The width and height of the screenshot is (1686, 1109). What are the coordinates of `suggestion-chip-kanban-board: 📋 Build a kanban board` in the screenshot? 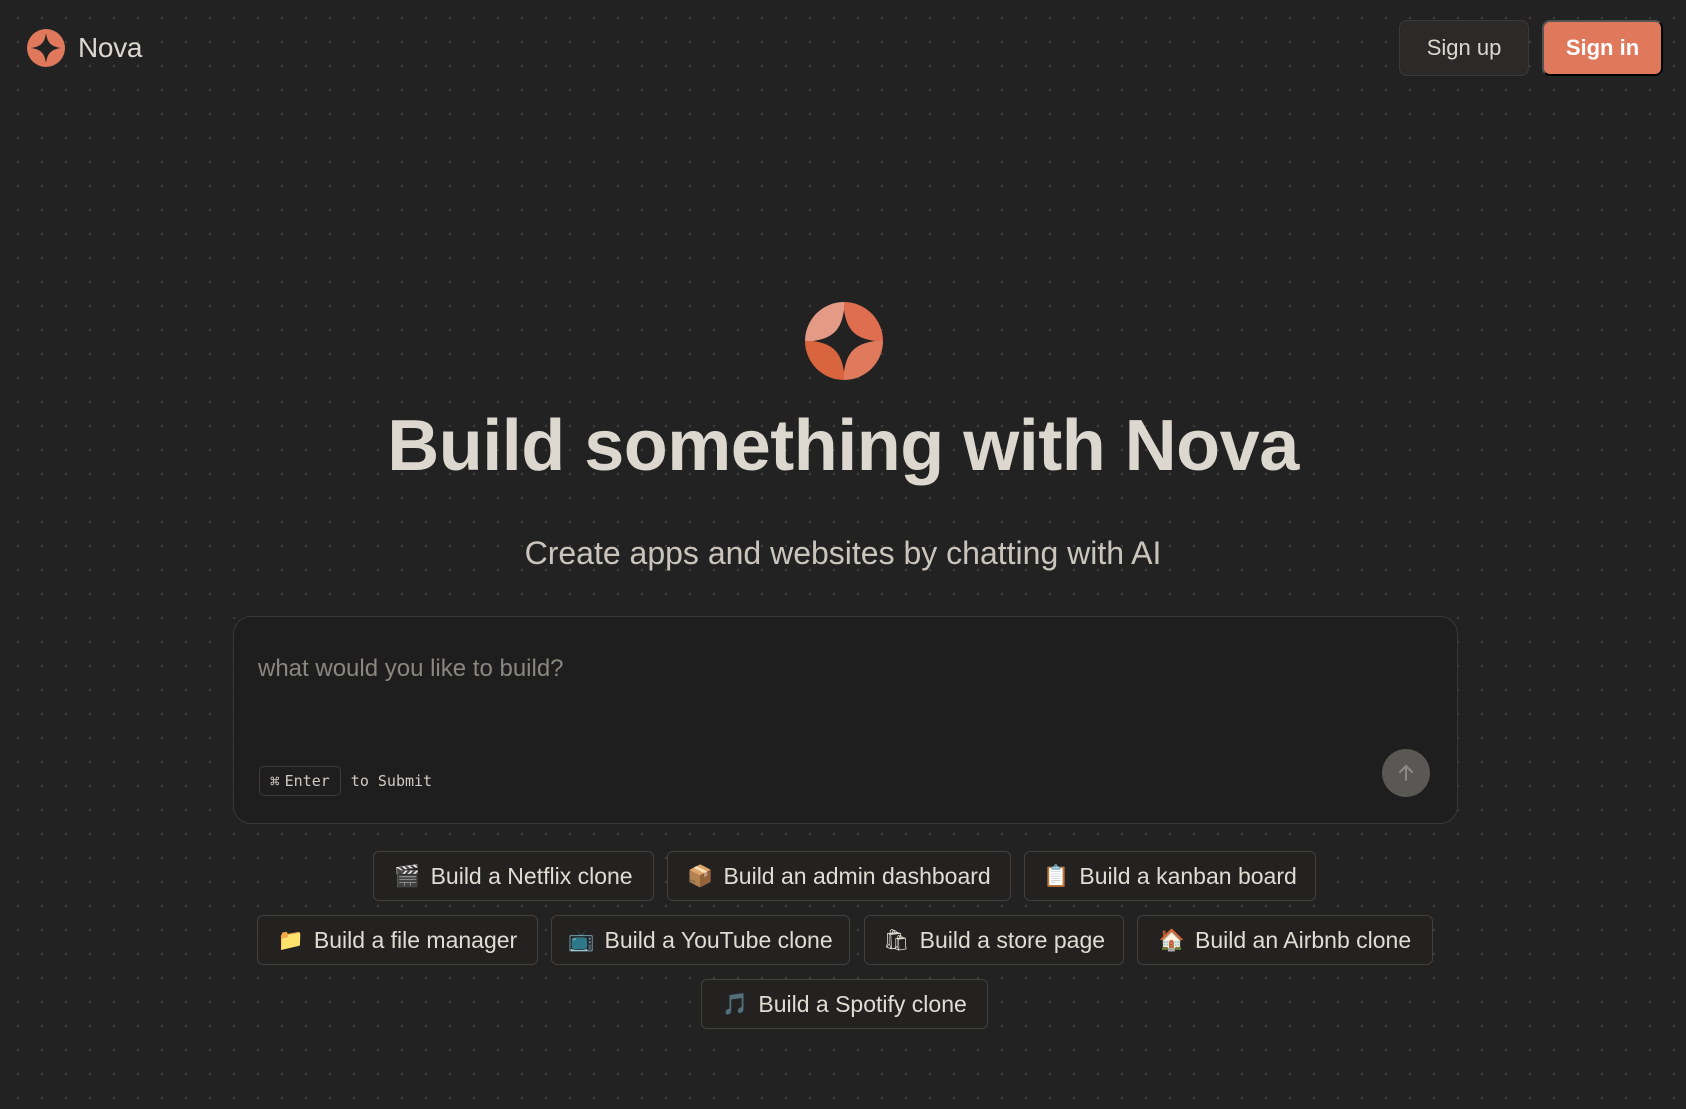 It's located at (1170, 876).